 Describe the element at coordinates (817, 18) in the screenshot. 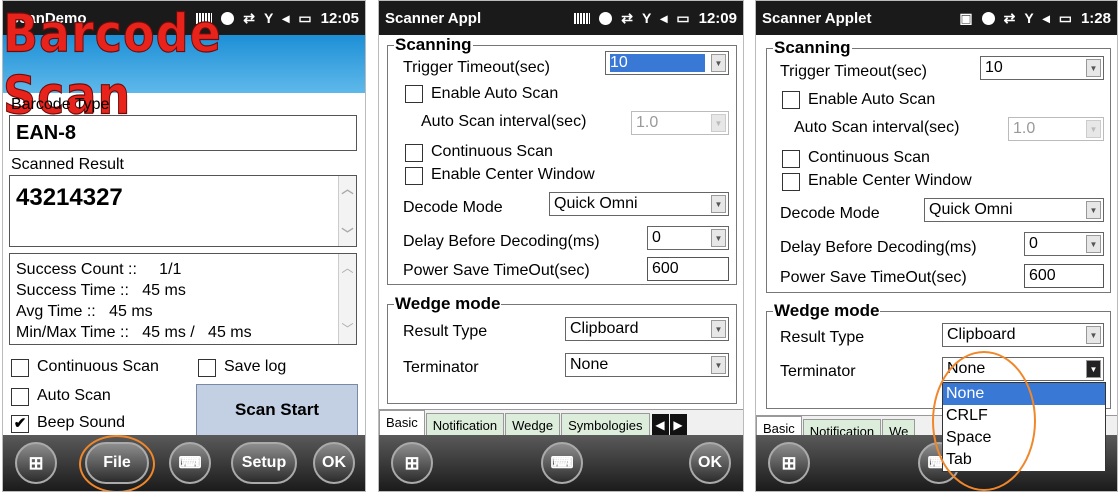

I see `app-title: Scanner Applet` at that location.